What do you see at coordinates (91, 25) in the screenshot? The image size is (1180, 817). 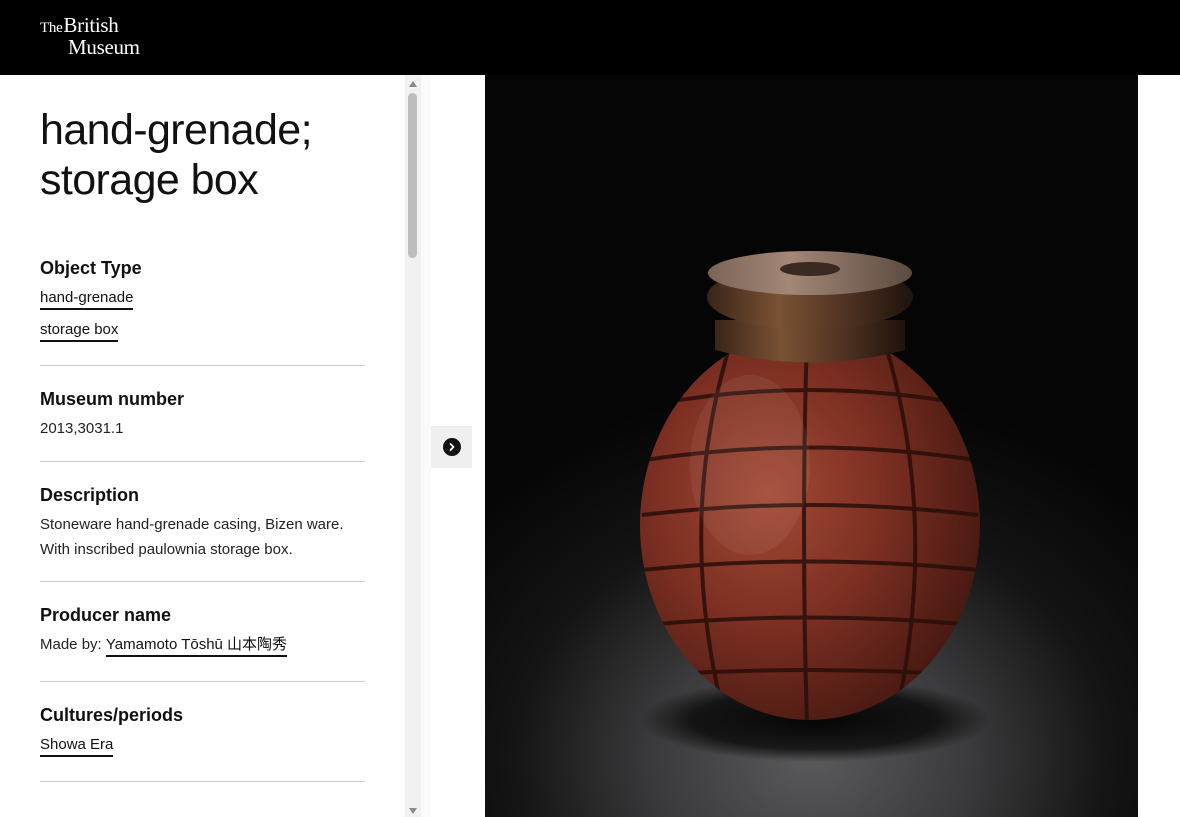 I see `logo-british-text: British` at bounding box center [91, 25].